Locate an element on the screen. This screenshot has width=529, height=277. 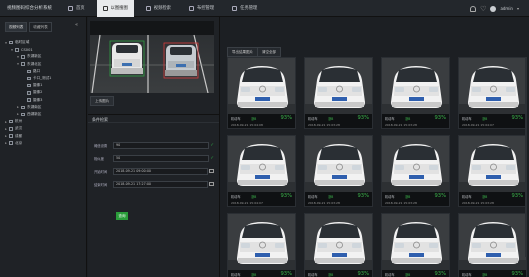
video-search-icon is located at coordinates (148, 8).